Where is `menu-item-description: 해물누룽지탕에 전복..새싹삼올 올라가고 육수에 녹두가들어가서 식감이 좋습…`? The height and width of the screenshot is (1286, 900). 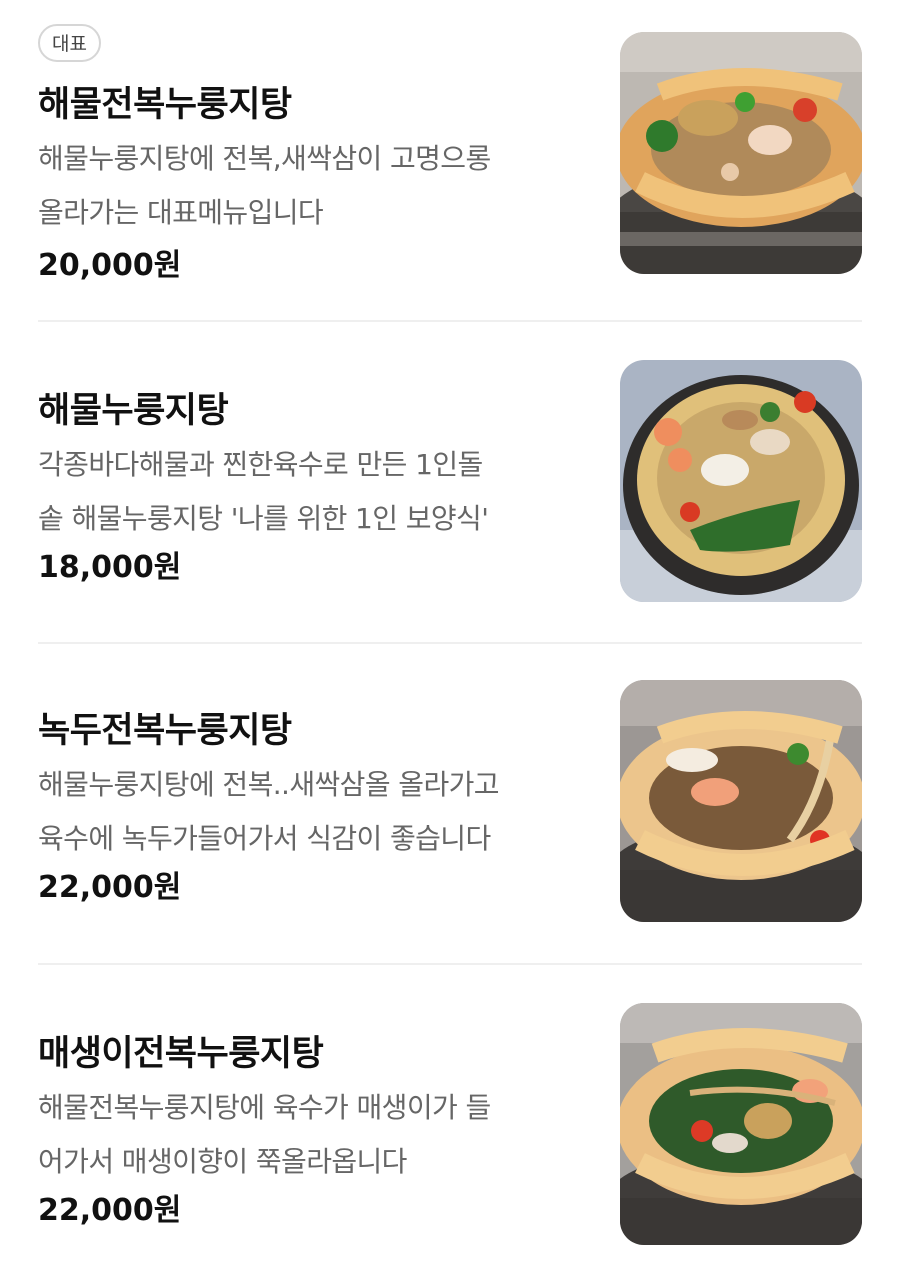
menu-item-description: 해물누룽지탕에 전복..새싹삼올 올라가고 육수에 녹두가들어가서 식감이 좋습… is located at coordinates (318, 812).